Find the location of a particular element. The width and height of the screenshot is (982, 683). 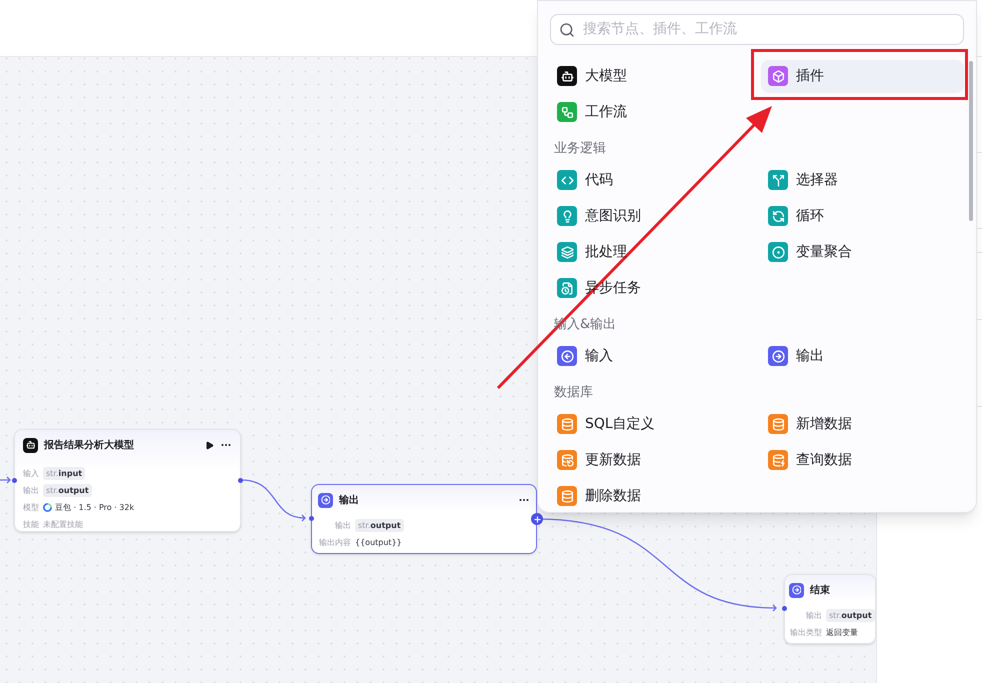

node-title: 结束 is located at coordinates (820, 591).